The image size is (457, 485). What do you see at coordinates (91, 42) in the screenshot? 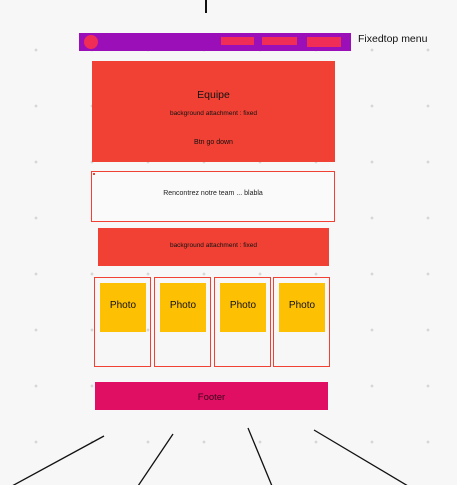
I see `logo-dot` at bounding box center [91, 42].